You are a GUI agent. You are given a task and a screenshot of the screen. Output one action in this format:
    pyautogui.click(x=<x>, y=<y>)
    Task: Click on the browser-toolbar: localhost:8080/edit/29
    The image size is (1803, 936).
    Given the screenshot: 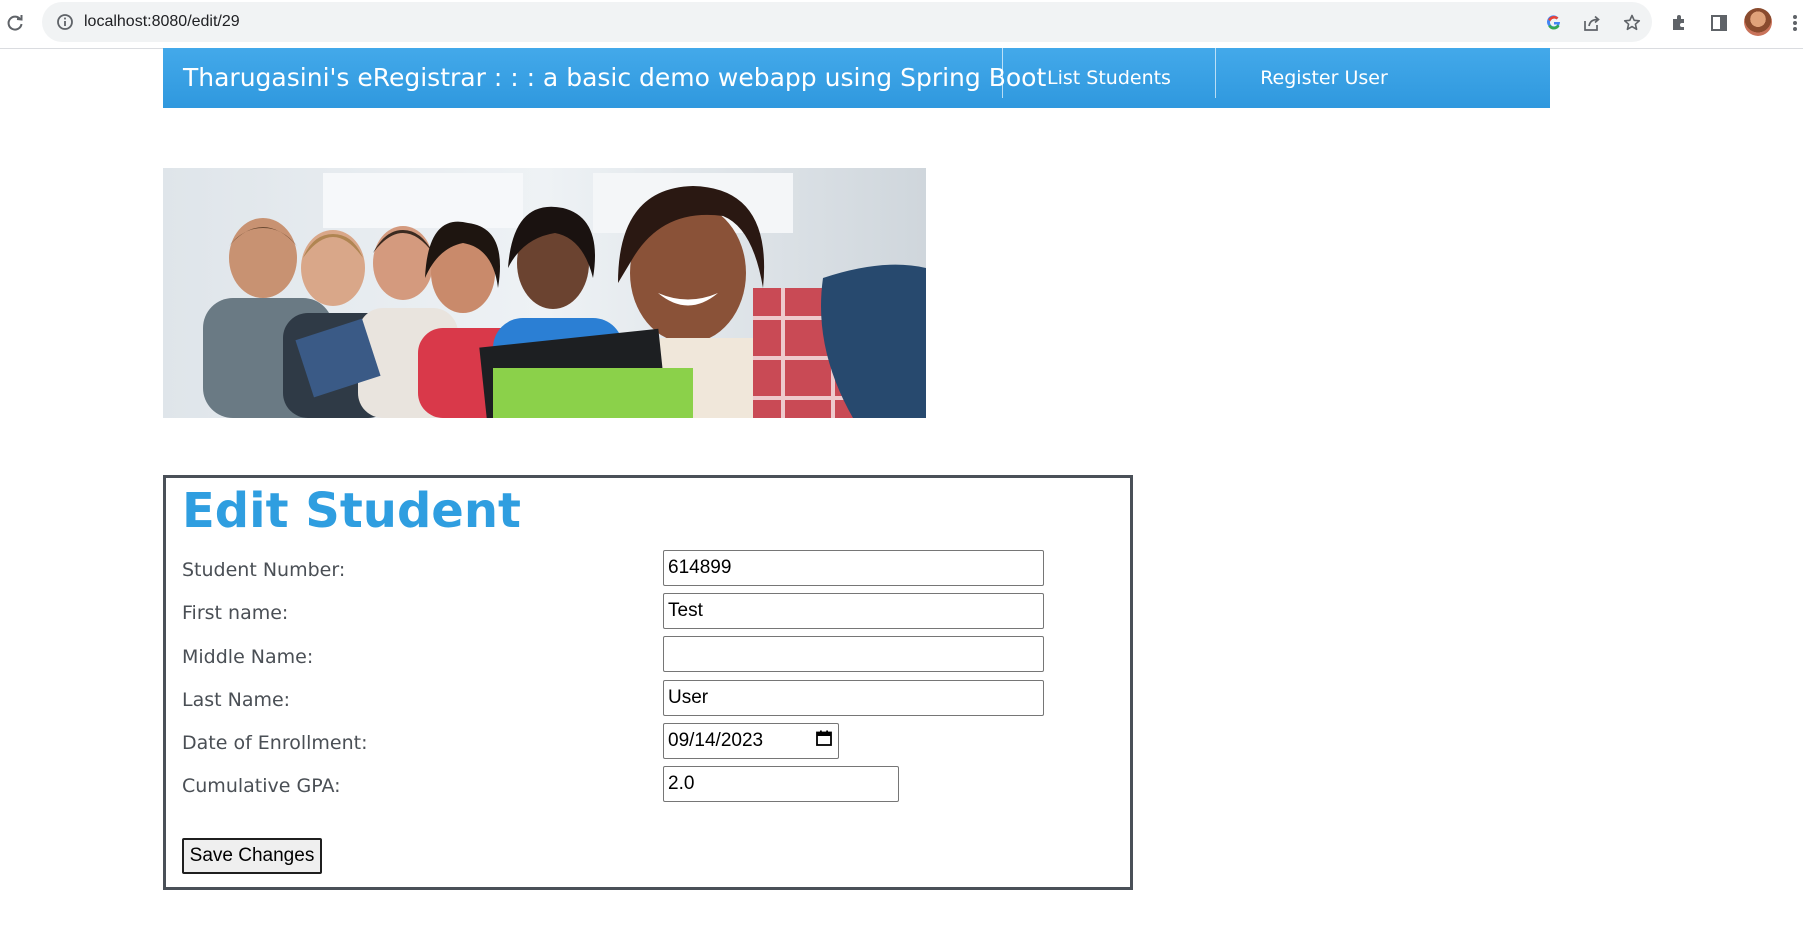 What is the action you would take?
    pyautogui.click(x=901, y=24)
    